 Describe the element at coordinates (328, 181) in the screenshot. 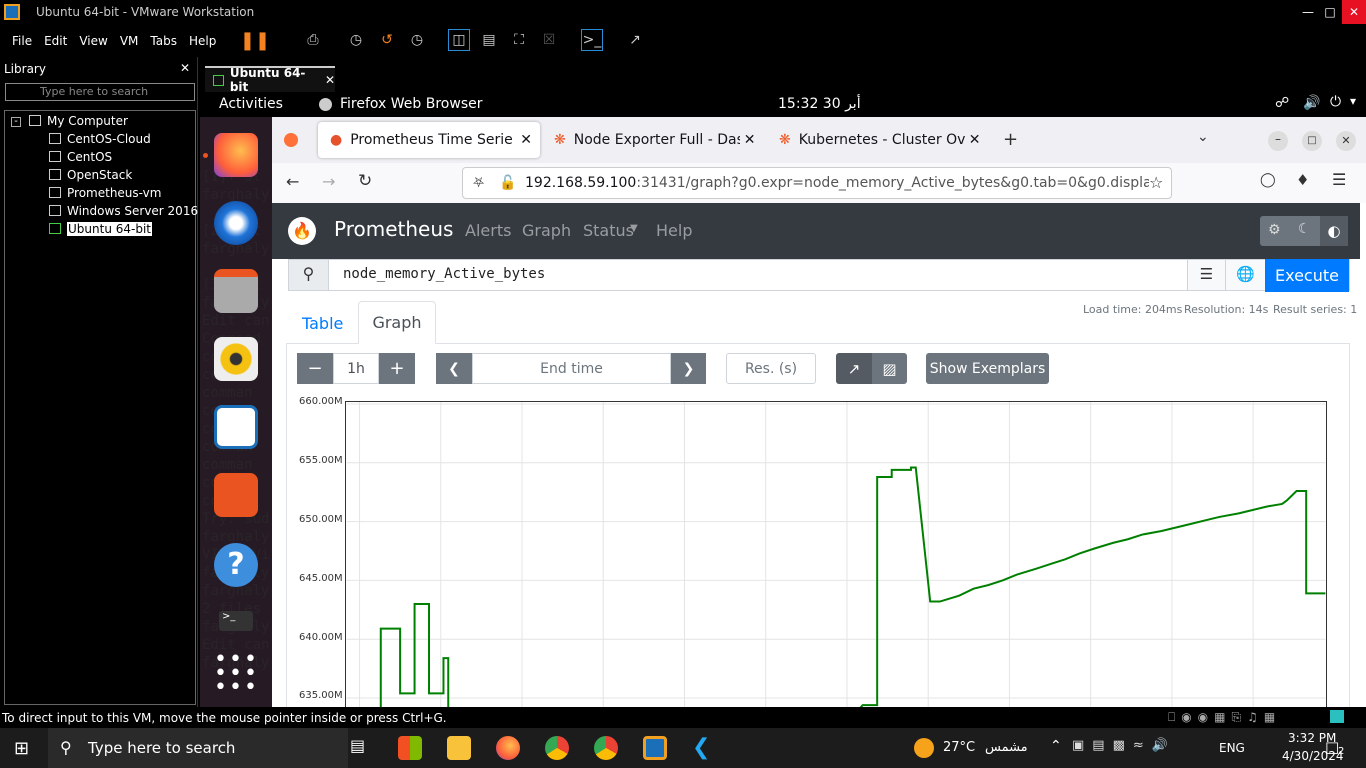

I see `forward-icon: →` at that location.